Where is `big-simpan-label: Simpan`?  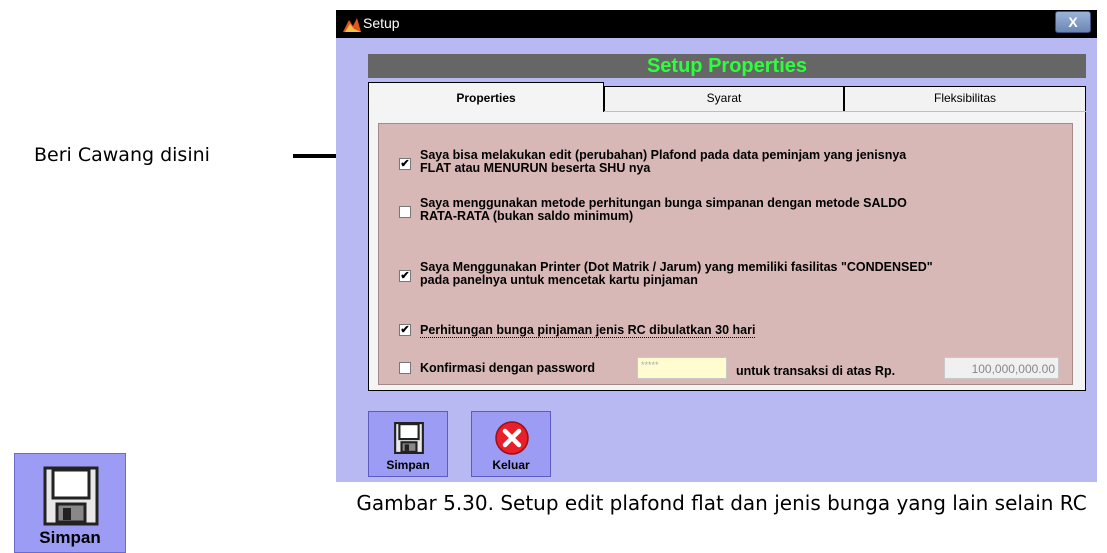 big-simpan-label: Simpan is located at coordinates (70, 537).